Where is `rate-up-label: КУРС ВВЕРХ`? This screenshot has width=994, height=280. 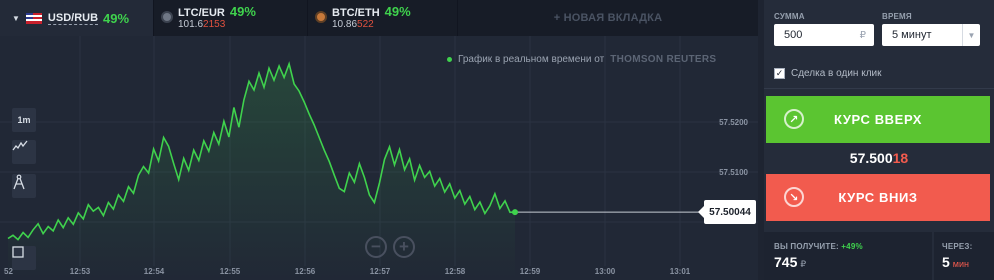 rate-up-label: КУРС ВВЕРХ is located at coordinates (878, 119).